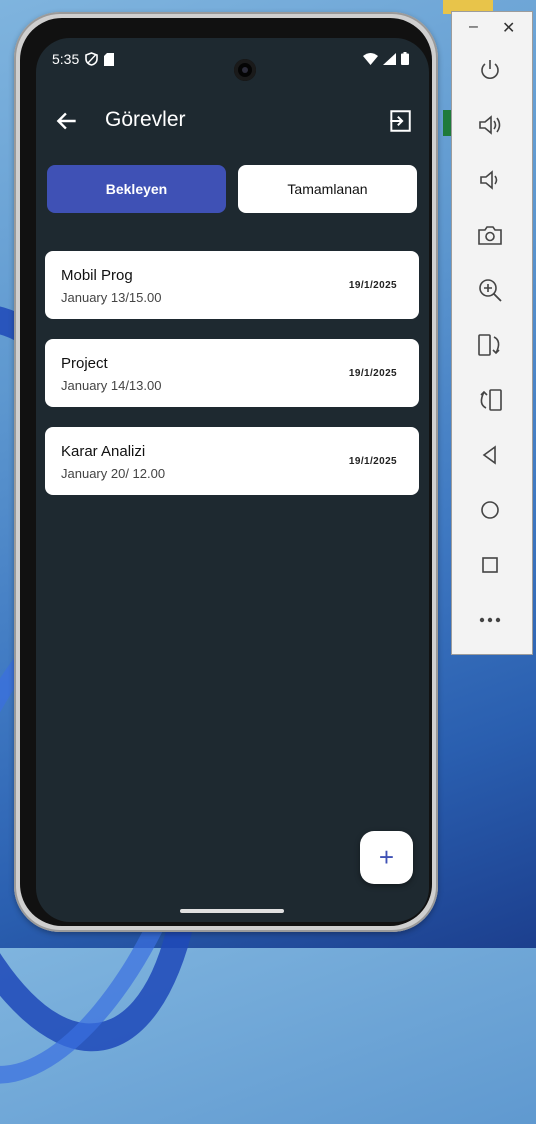 The image size is (536, 1124). Describe the element at coordinates (490, 70) in the screenshot. I see `power-icon` at that location.